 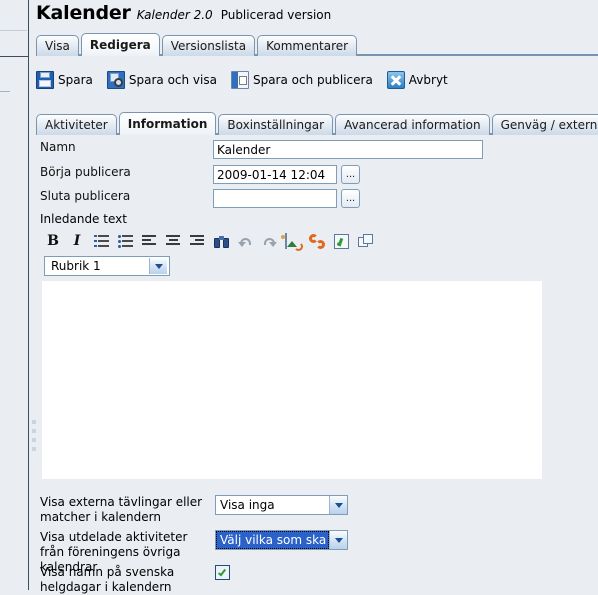 I want to click on paragraph-style-value: Rubrik 1, so click(x=76, y=266).